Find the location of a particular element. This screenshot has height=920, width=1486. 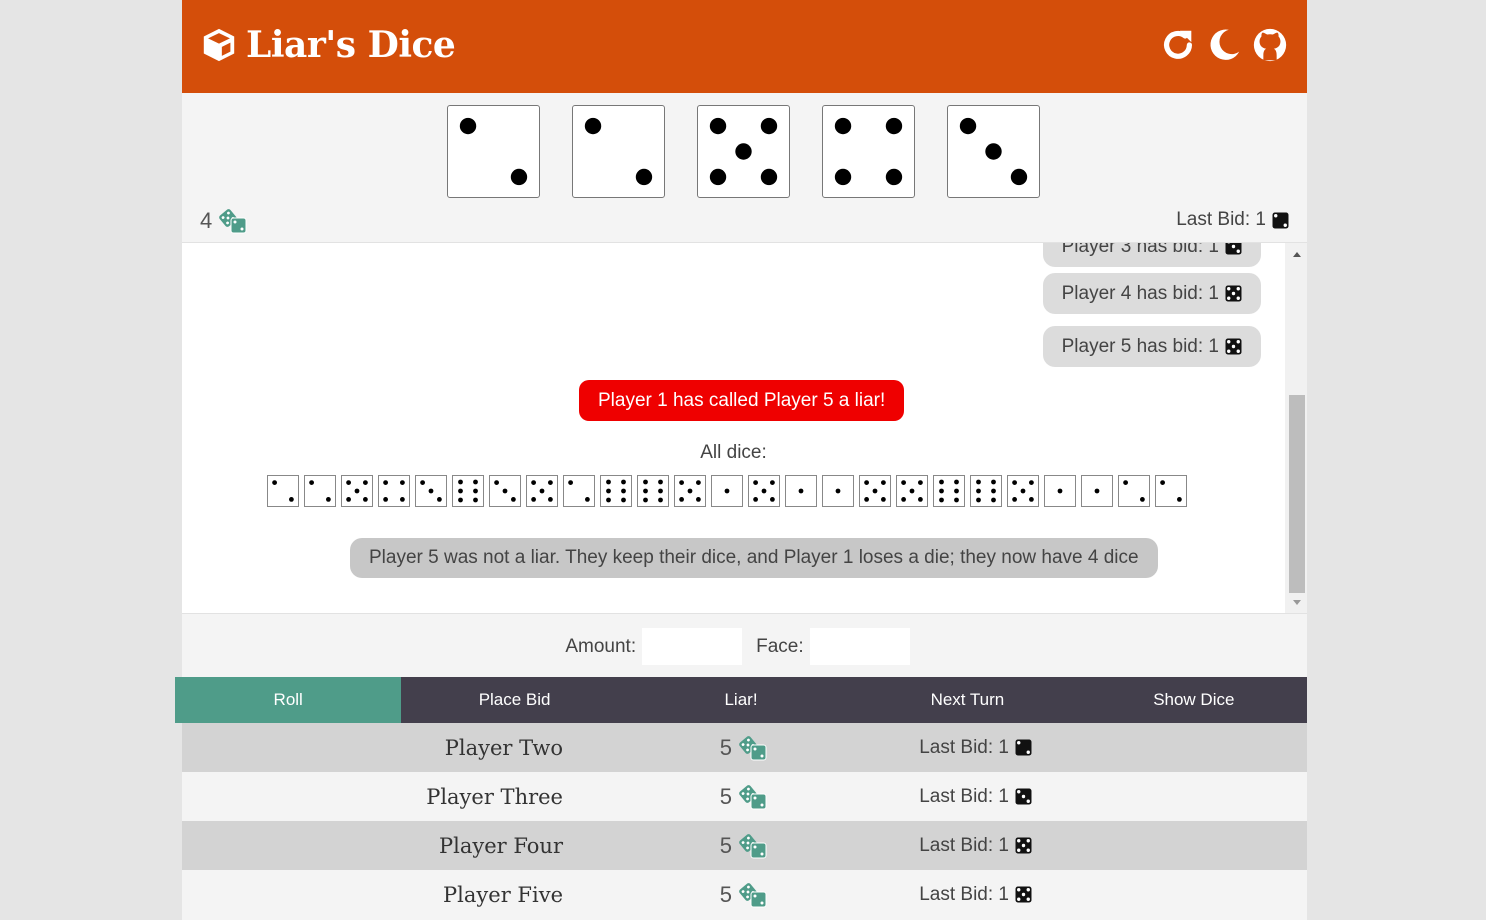

liar-button: Liar! is located at coordinates (741, 700).